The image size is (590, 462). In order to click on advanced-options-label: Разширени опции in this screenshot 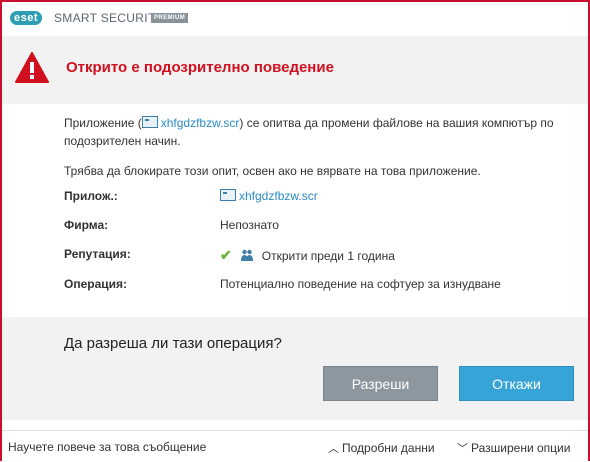, I will do `click(521, 448)`.